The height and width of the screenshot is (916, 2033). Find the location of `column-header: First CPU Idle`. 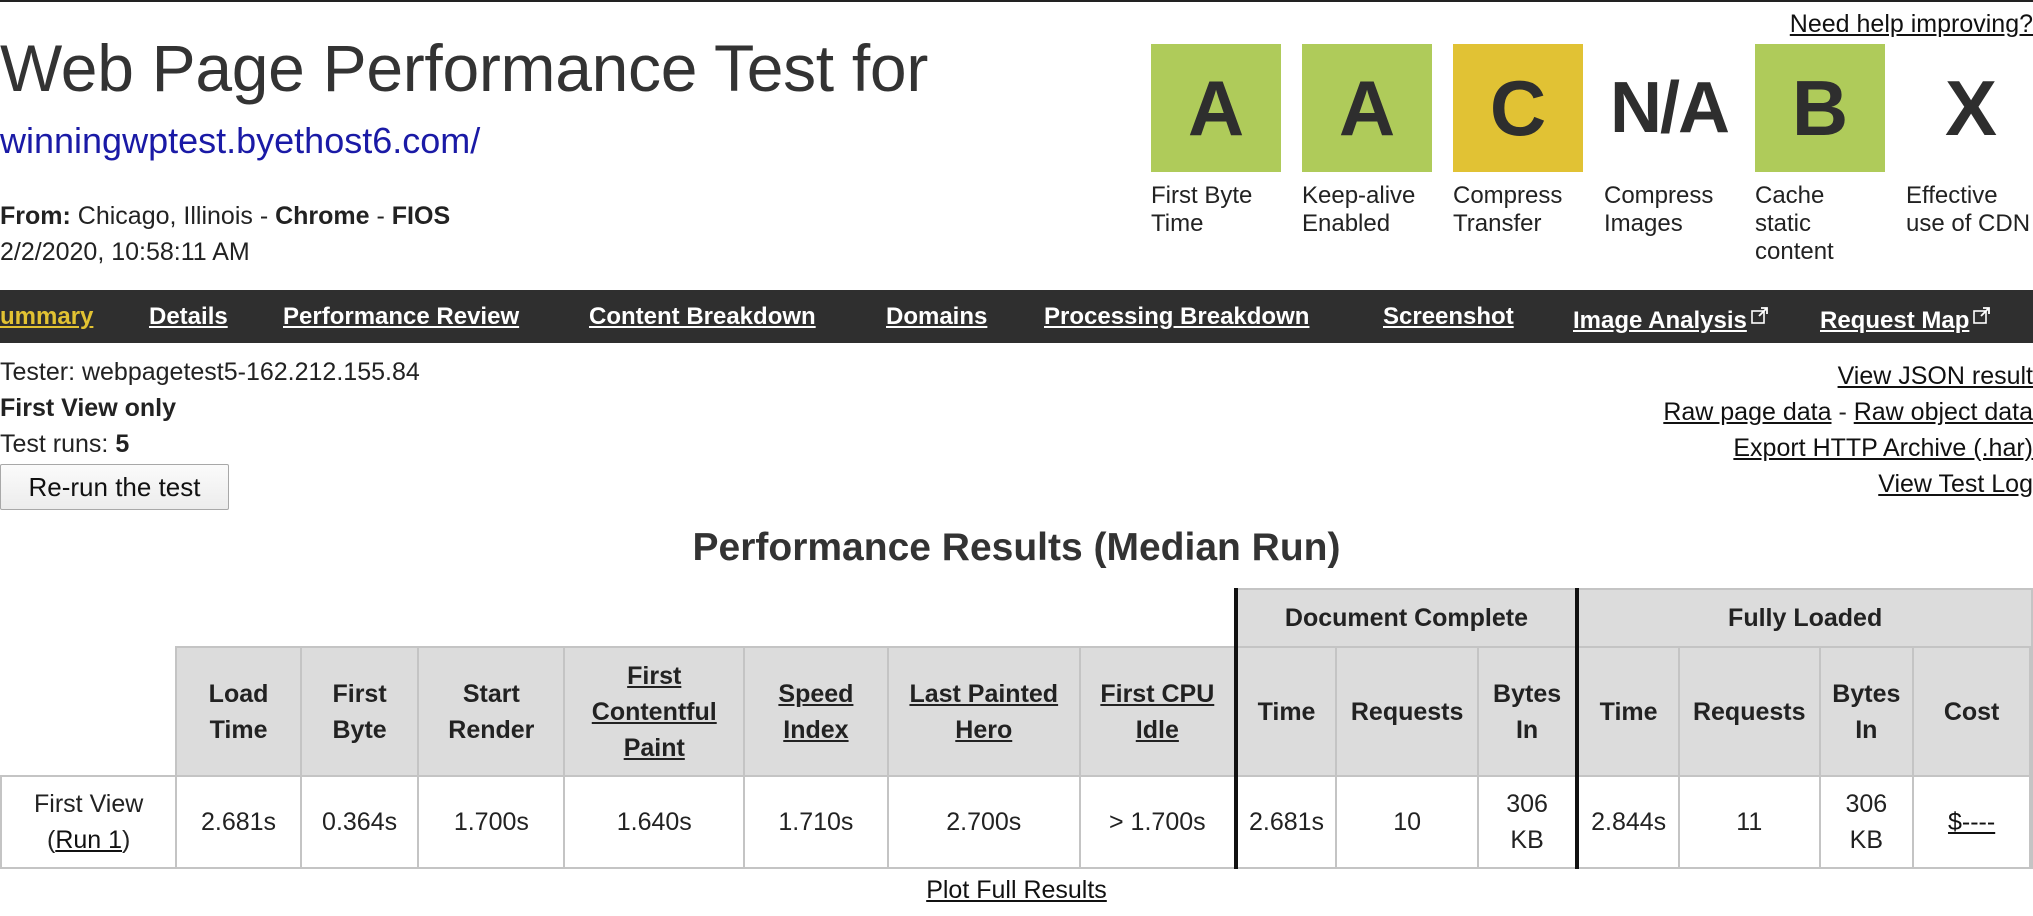

column-header: First CPU Idle is located at coordinates (1157, 711).